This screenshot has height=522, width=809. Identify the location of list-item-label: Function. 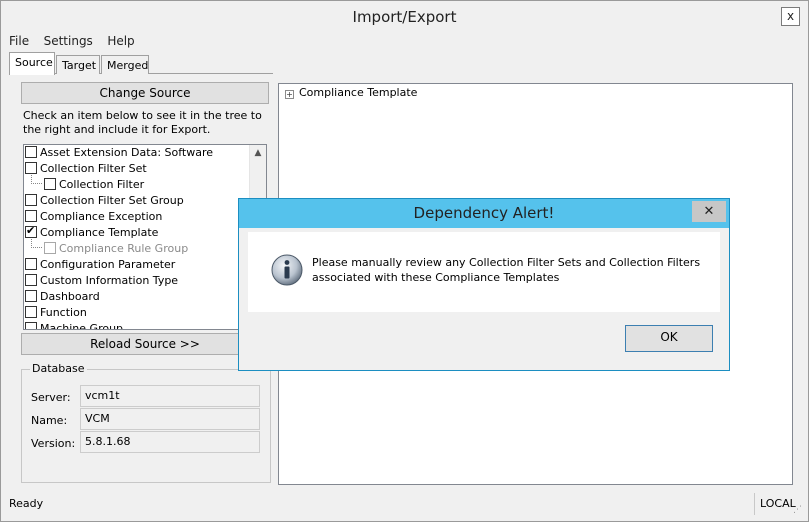
(63, 312).